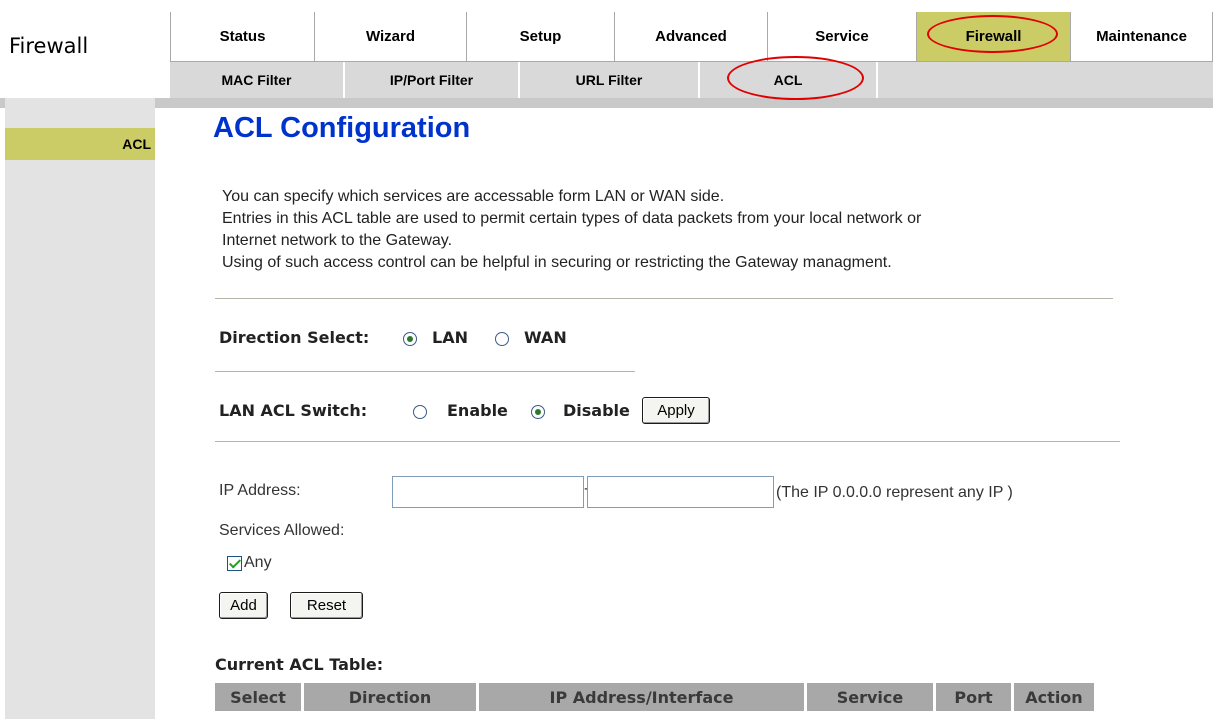  Describe the element at coordinates (293, 410) in the screenshot. I see `acl-switch-label: LAN ACL Switch:` at that location.